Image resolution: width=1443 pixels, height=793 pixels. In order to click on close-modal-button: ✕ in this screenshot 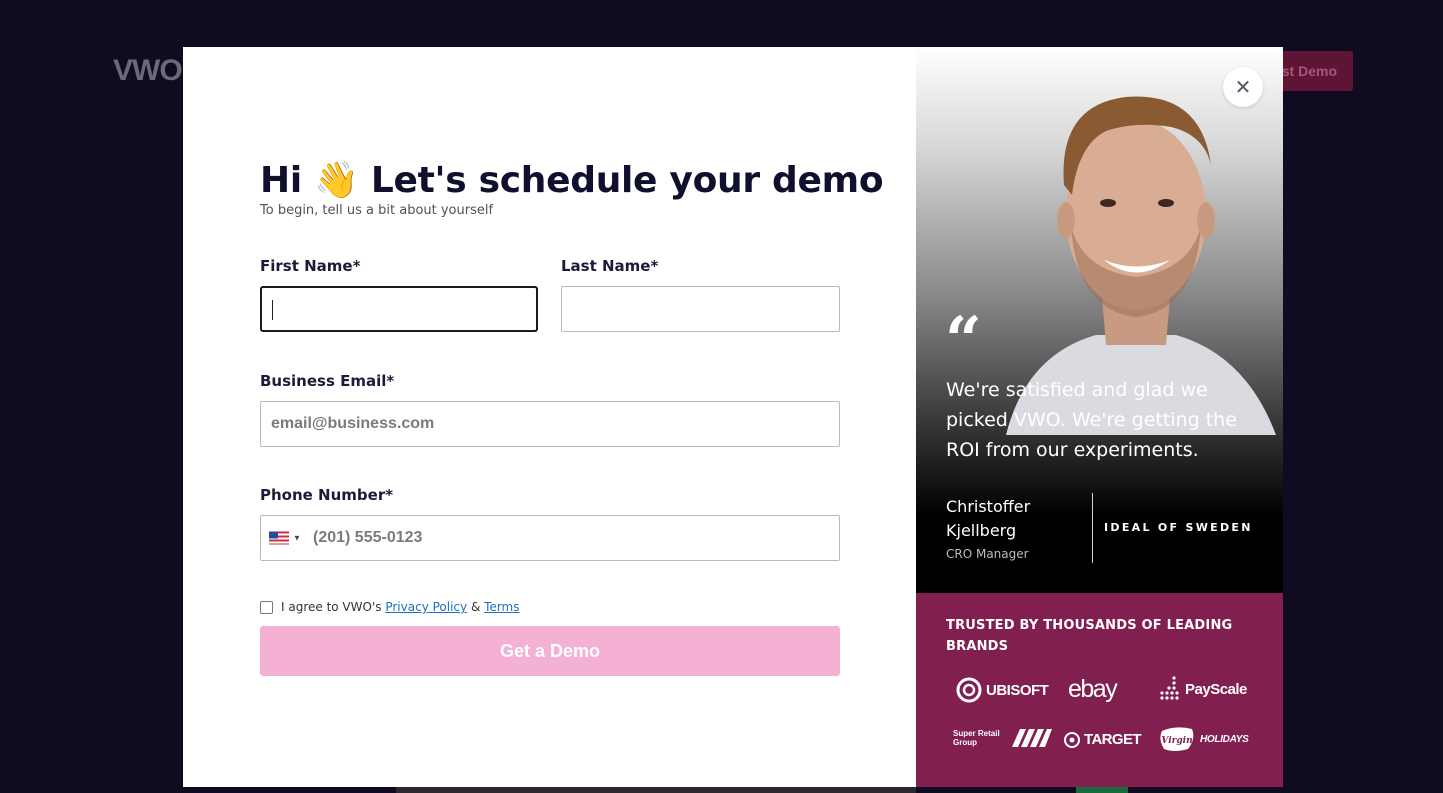, I will do `click(1243, 87)`.